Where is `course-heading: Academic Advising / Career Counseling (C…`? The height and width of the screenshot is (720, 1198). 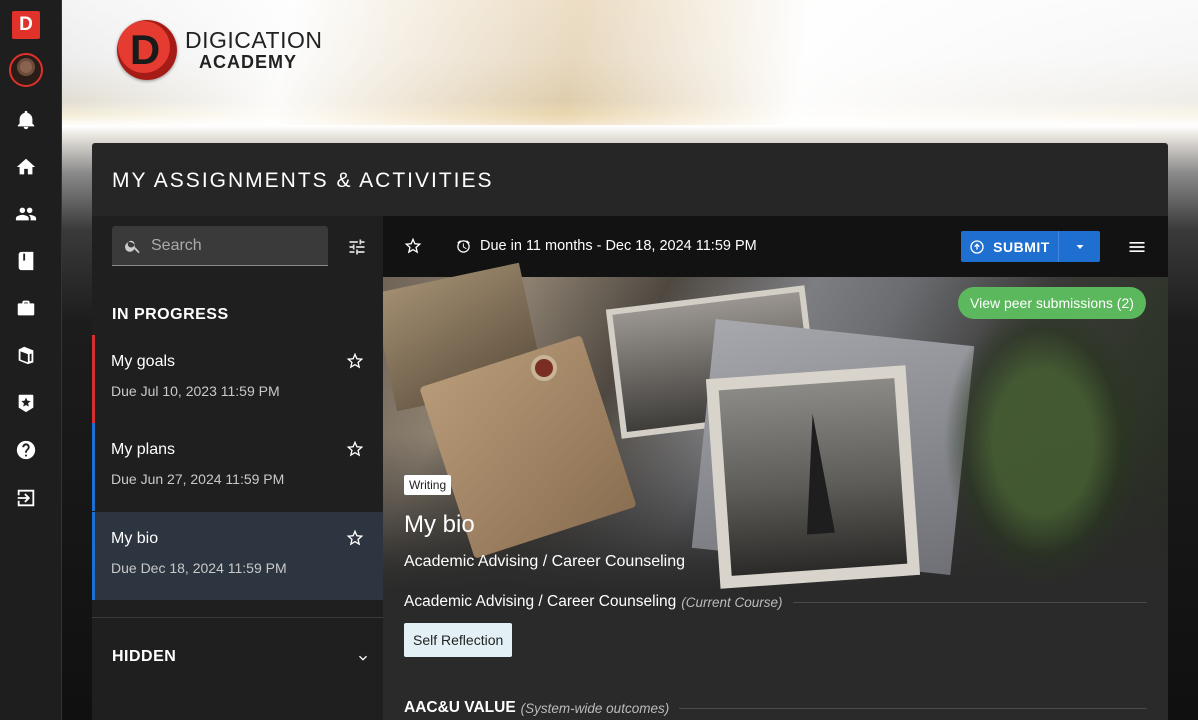
course-heading: Academic Advising / Career Counseling (C… is located at coordinates (775, 602).